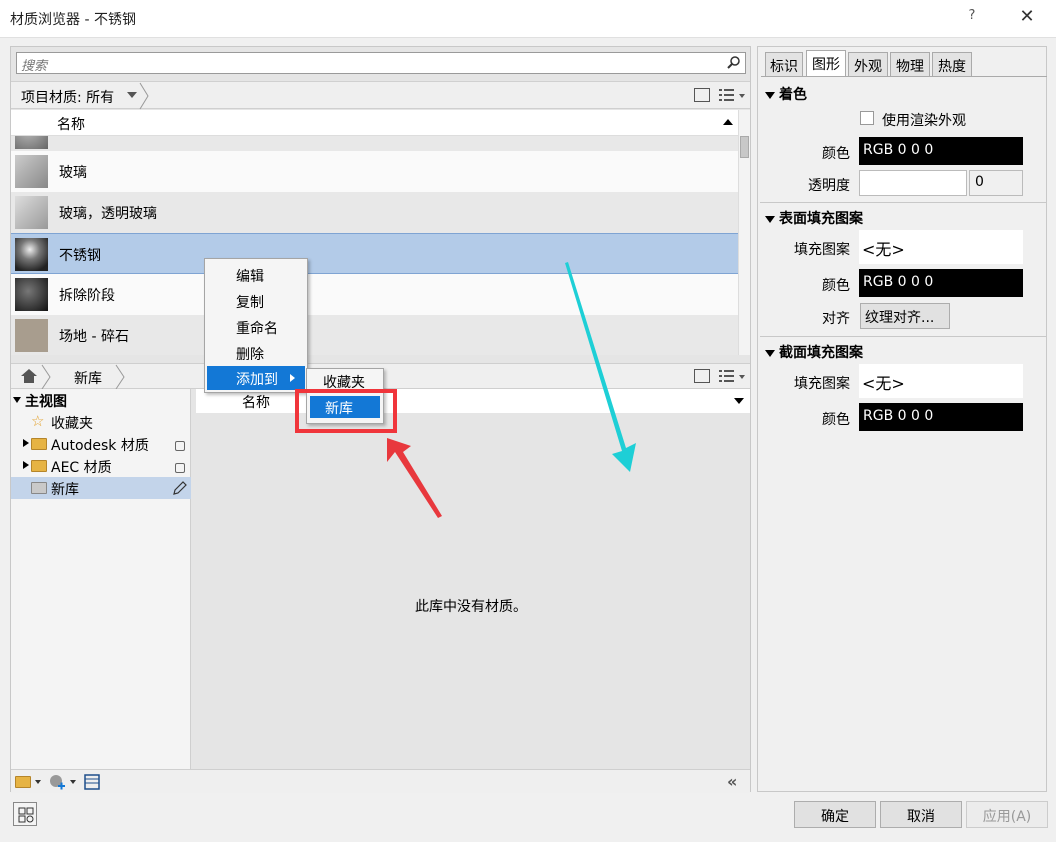 The width and height of the screenshot is (1056, 842). I want to click on list-scrollbar, so click(744, 232).